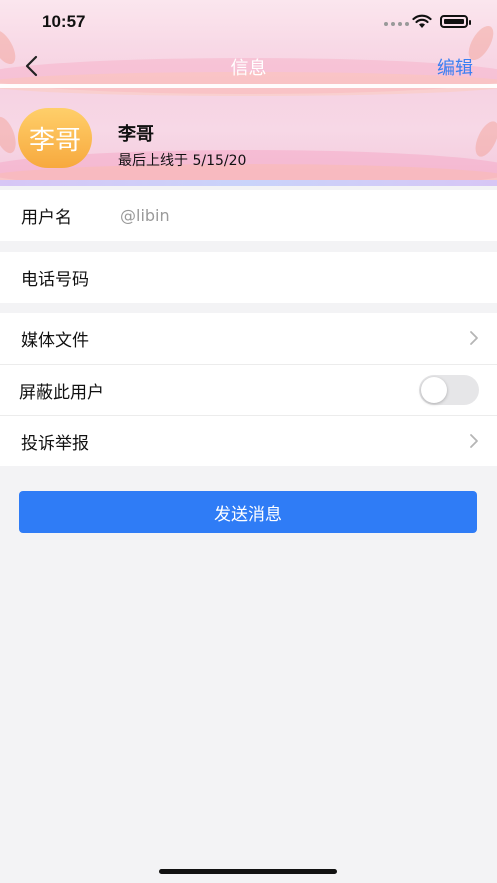 Image resolution: width=497 pixels, height=883 pixels. What do you see at coordinates (55, 443) in the screenshot?
I see `report-label: 投诉举报` at bounding box center [55, 443].